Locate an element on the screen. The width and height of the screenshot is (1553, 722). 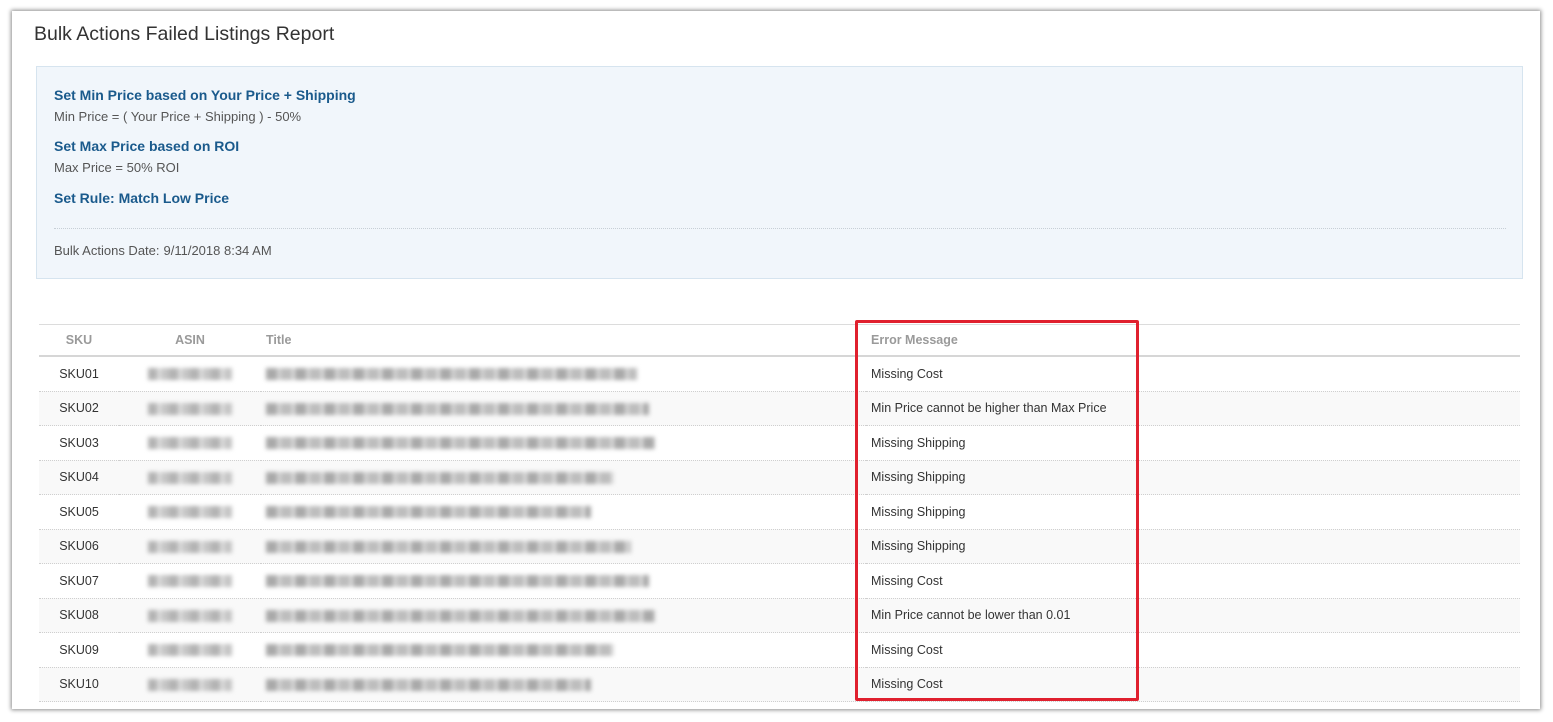
table-row: SKU10 Missing Cost is located at coordinates (779, 684).